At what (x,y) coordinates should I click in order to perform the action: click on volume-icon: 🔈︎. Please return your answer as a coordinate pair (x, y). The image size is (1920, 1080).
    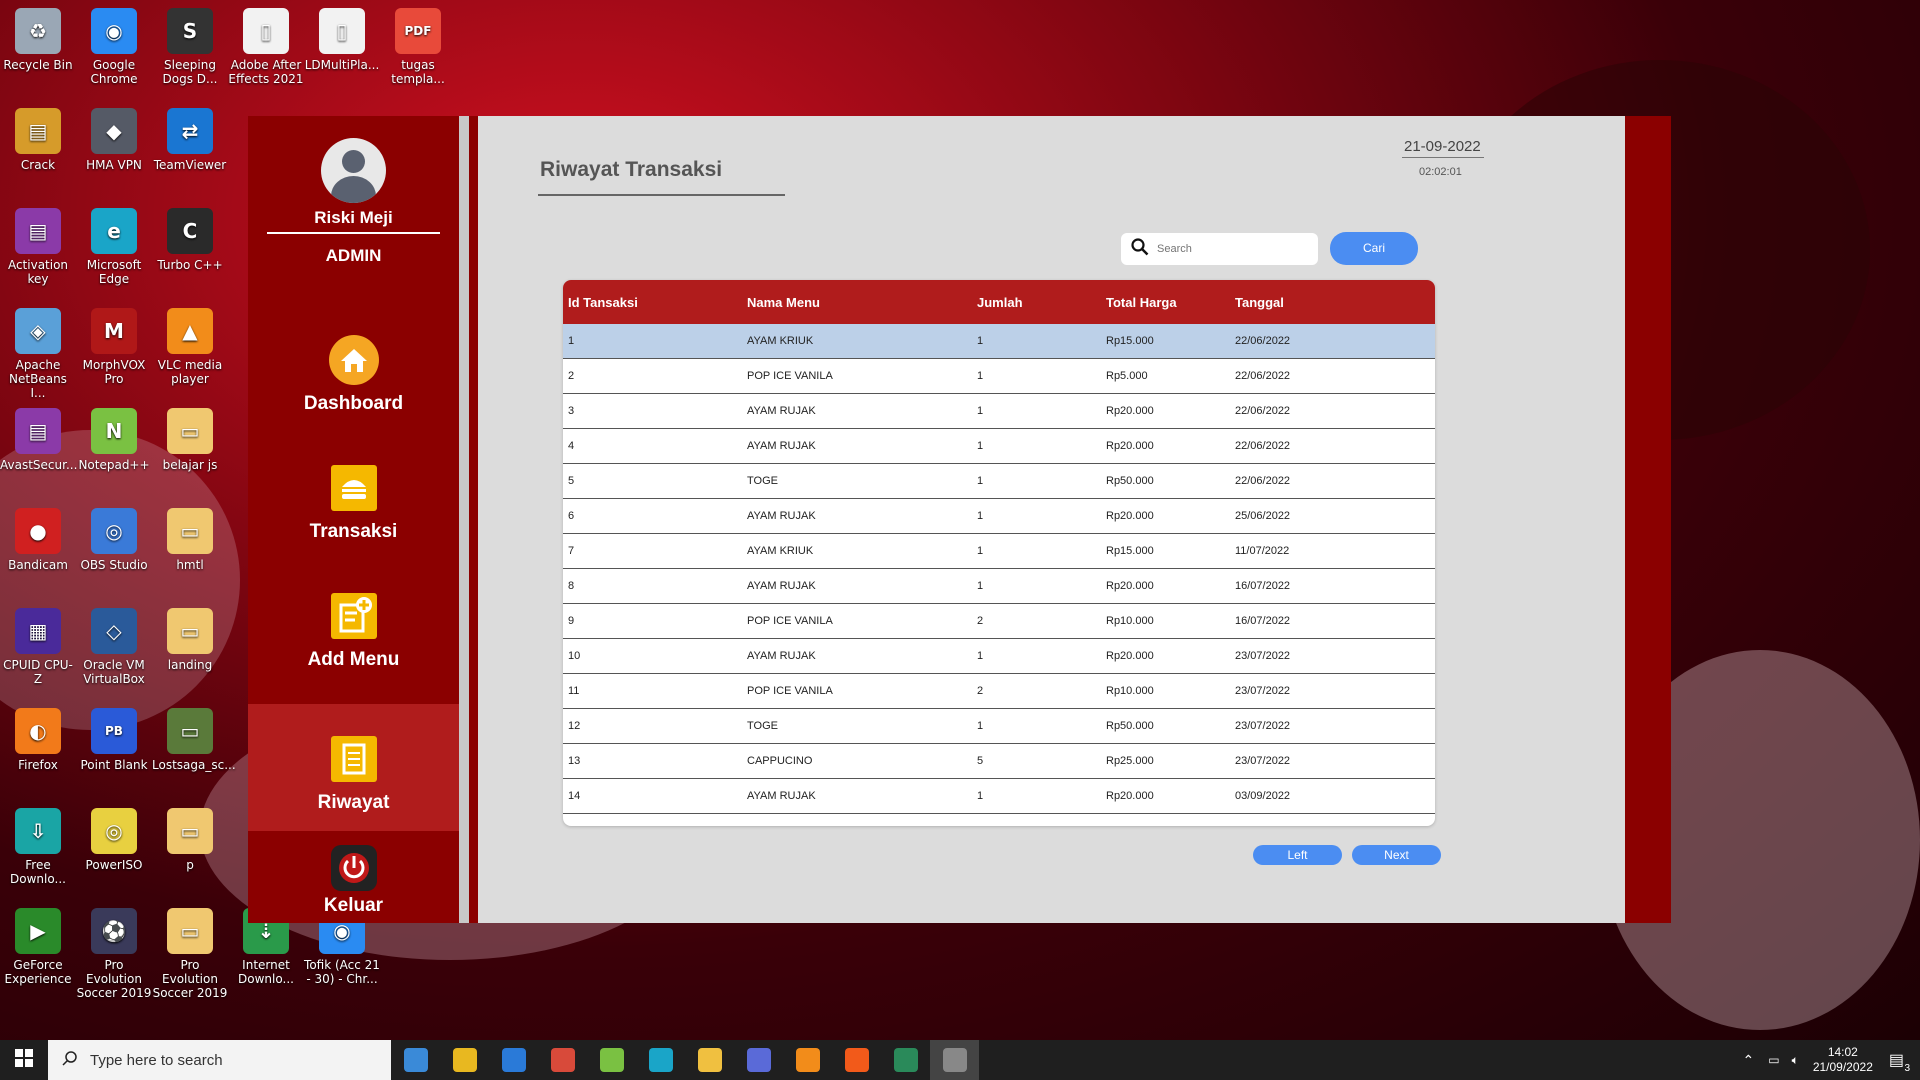
    Looking at the image, I should click on (1795, 1060).